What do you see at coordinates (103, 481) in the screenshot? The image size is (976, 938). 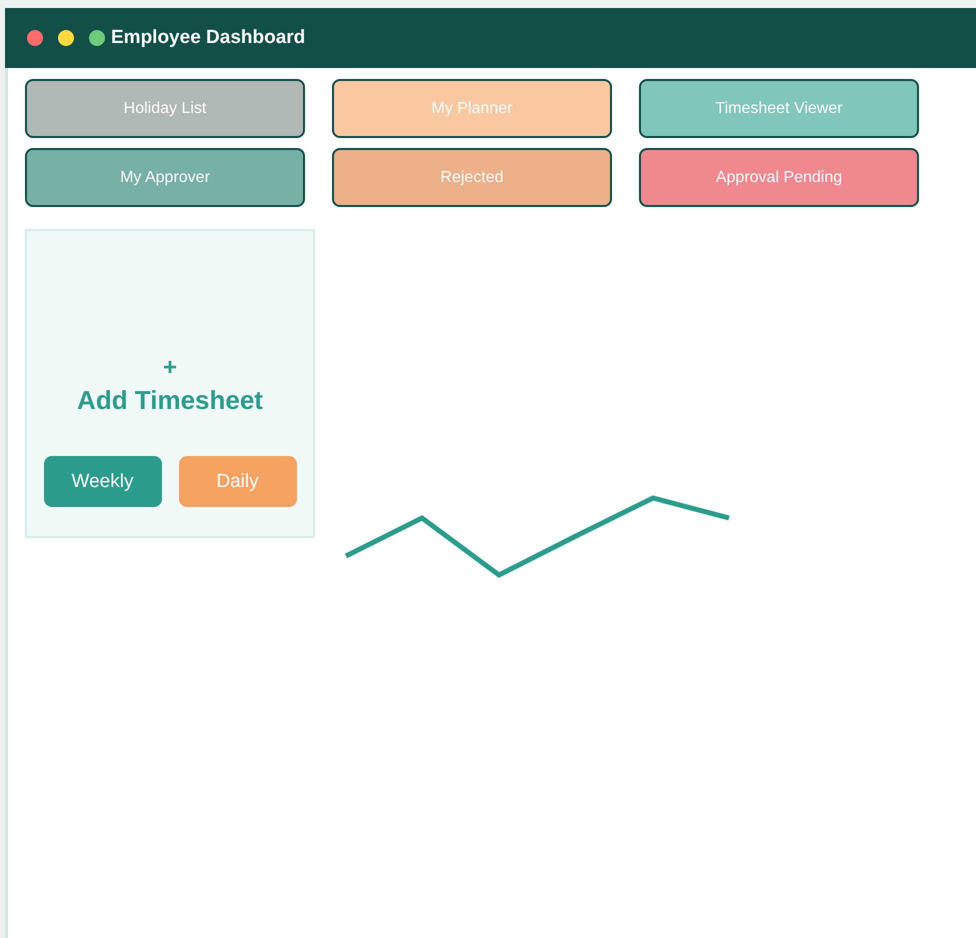 I see `card-button: Weekly` at bounding box center [103, 481].